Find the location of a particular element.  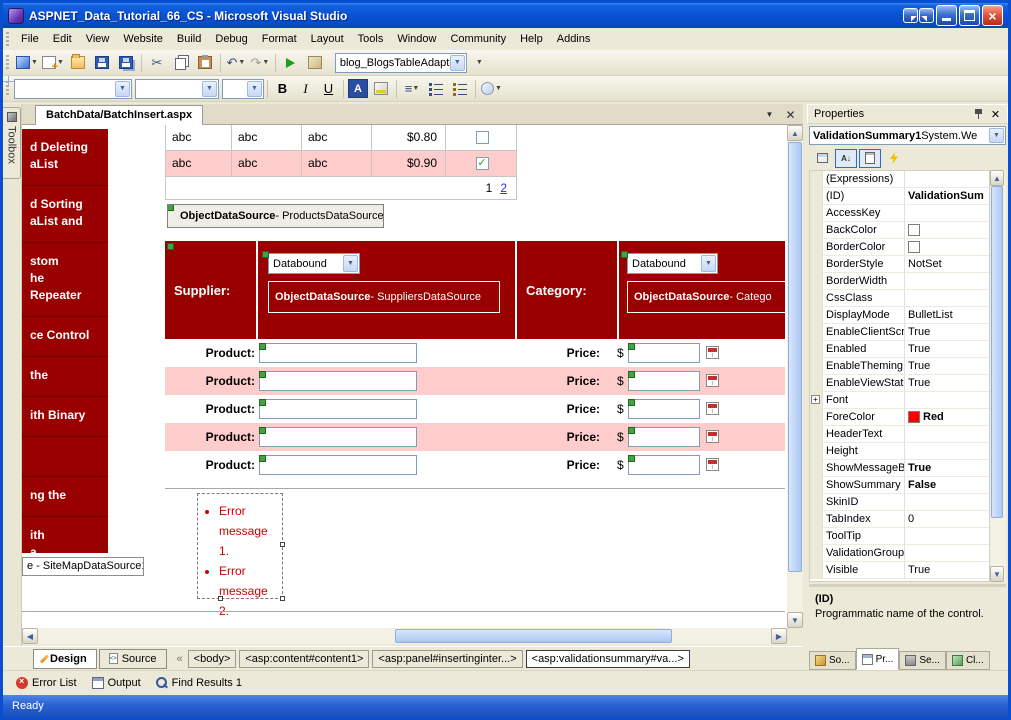

tab-error-list: Error List is located at coordinates (48, 683).